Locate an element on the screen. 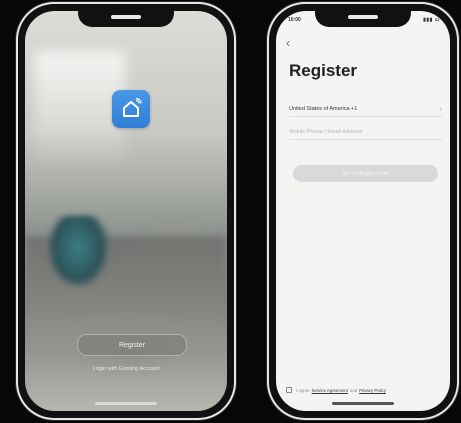 The height and width of the screenshot is (423, 461). status-time: 10:00 is located at coordinates (294, 20).